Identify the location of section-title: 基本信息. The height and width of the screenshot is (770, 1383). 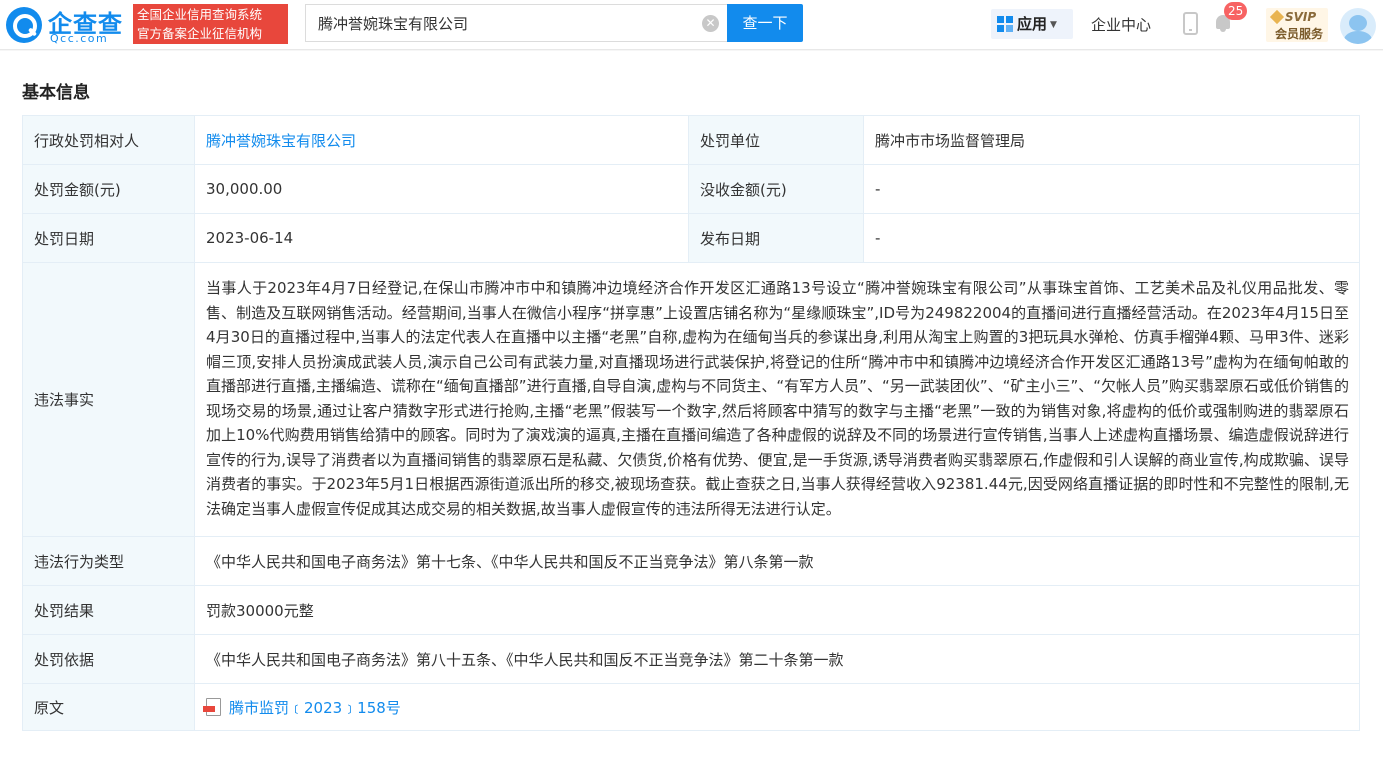
(56, 93).